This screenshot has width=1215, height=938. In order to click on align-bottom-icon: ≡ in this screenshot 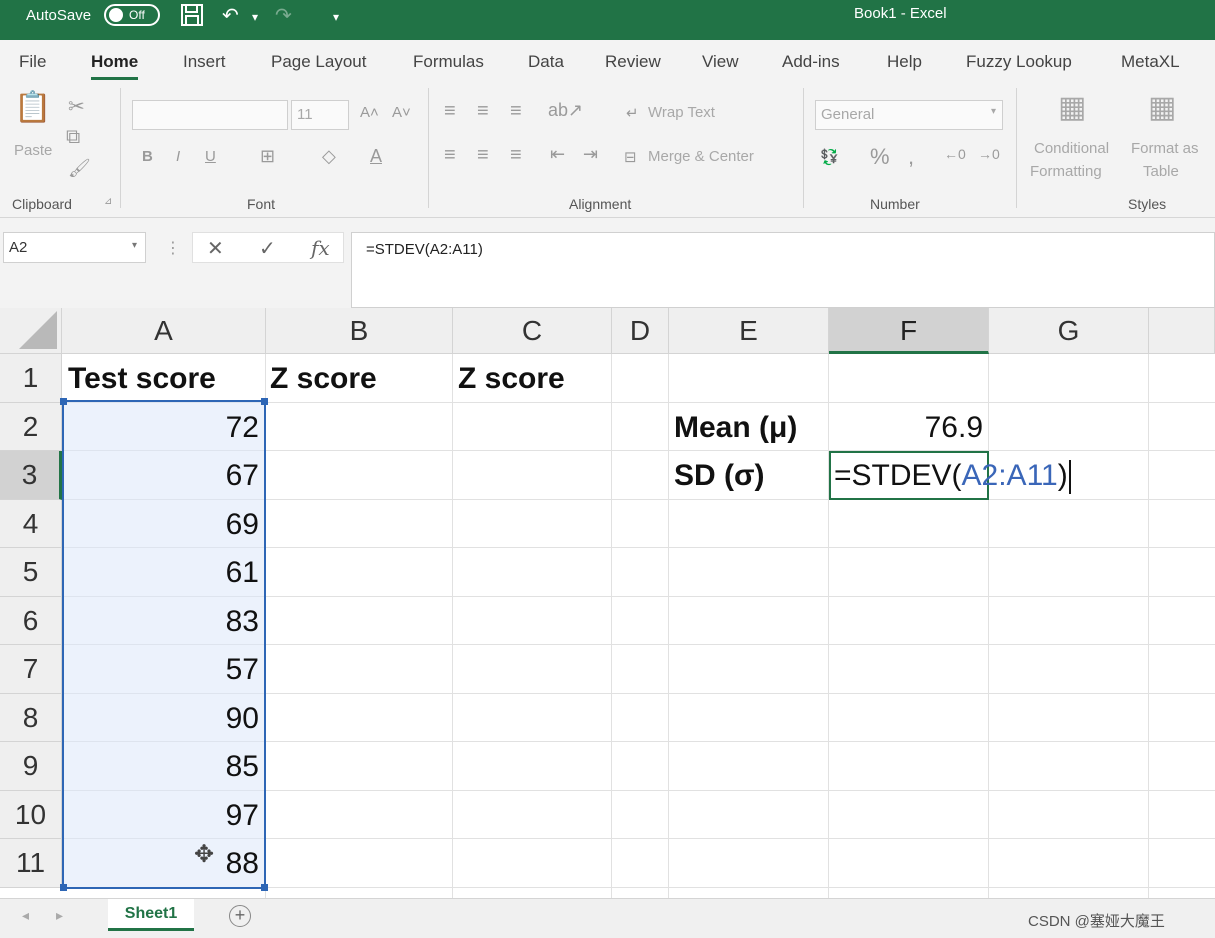, I will do `click(516, 111)`.